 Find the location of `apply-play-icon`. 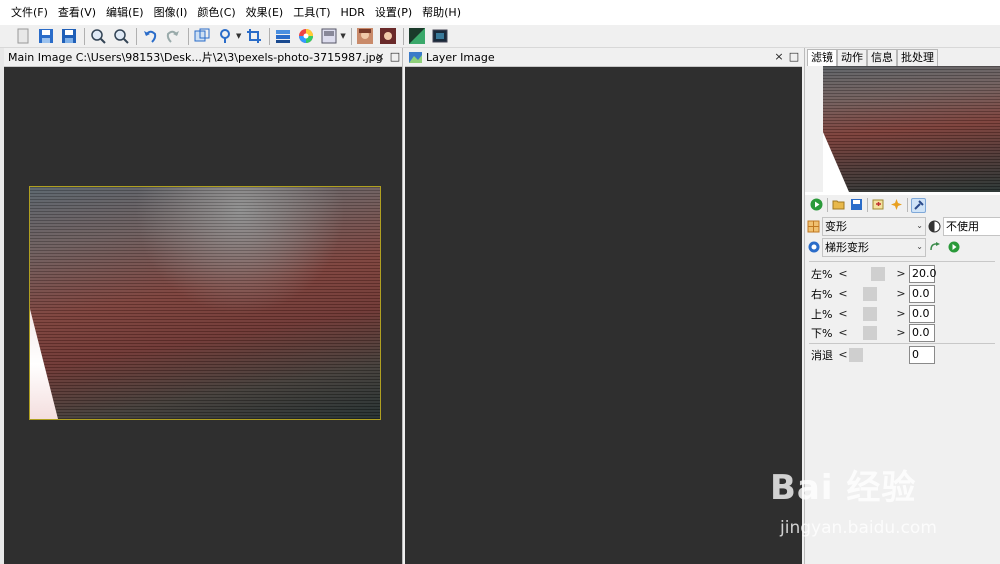

apply-play-icon is located at coordinates (953, 247).